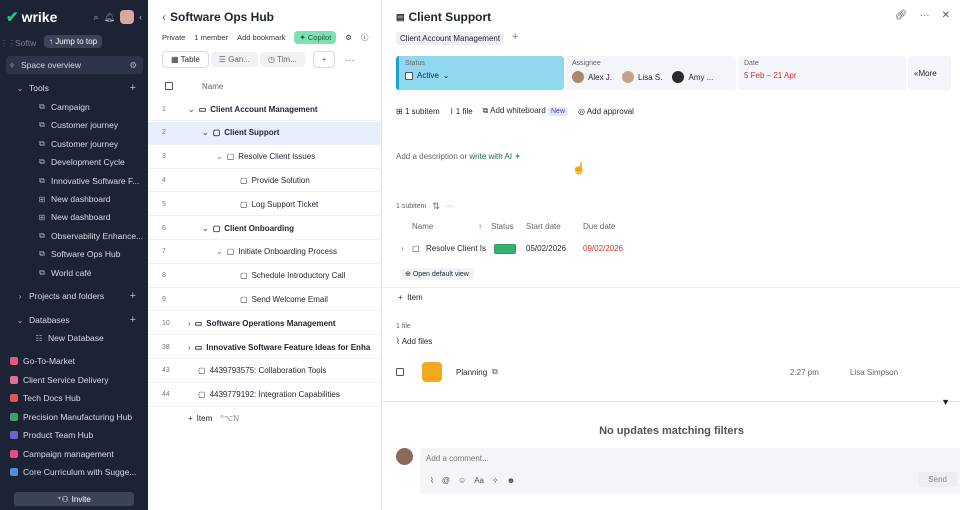  I want to click on comment-box: Add a comment... ⌇ @ ☺ Aa ✧ ☻ Send, so click(690, 471).